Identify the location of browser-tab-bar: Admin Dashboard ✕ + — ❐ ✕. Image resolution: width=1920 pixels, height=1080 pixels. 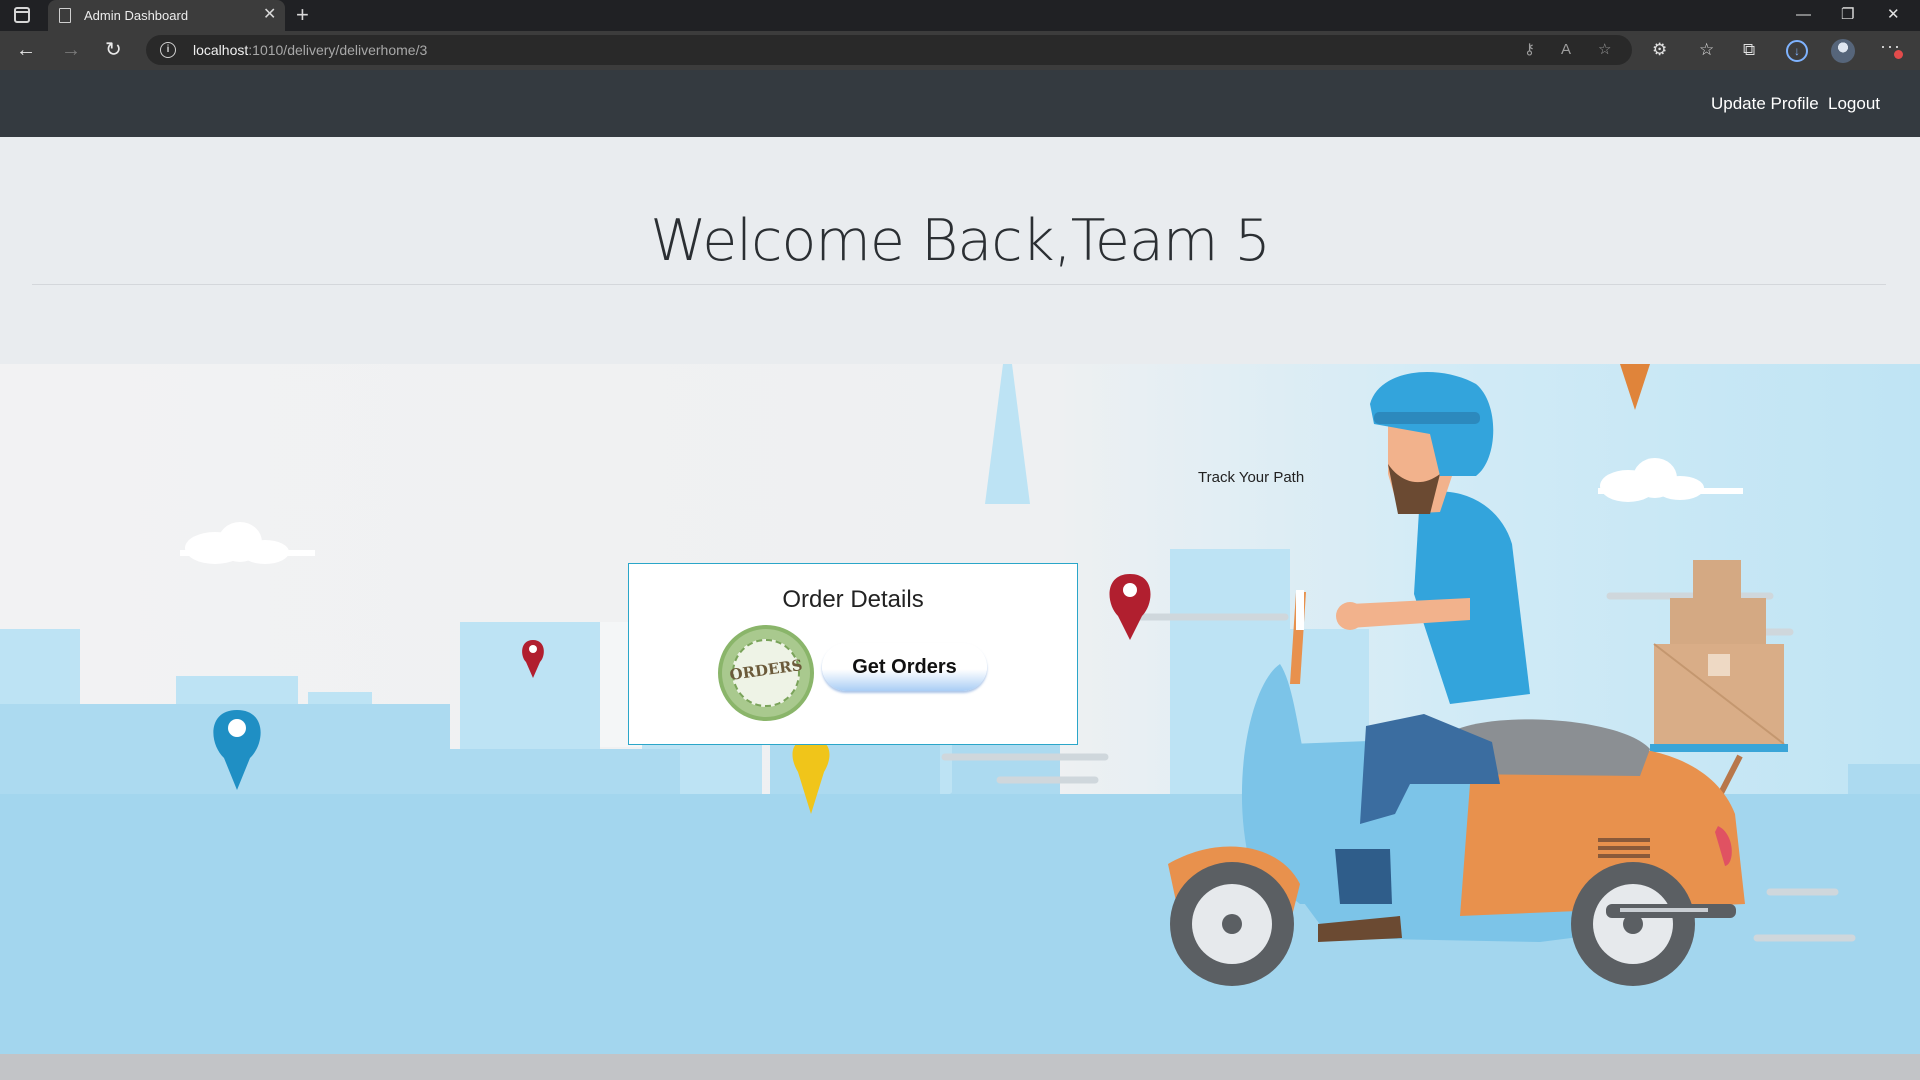
(960, 15).